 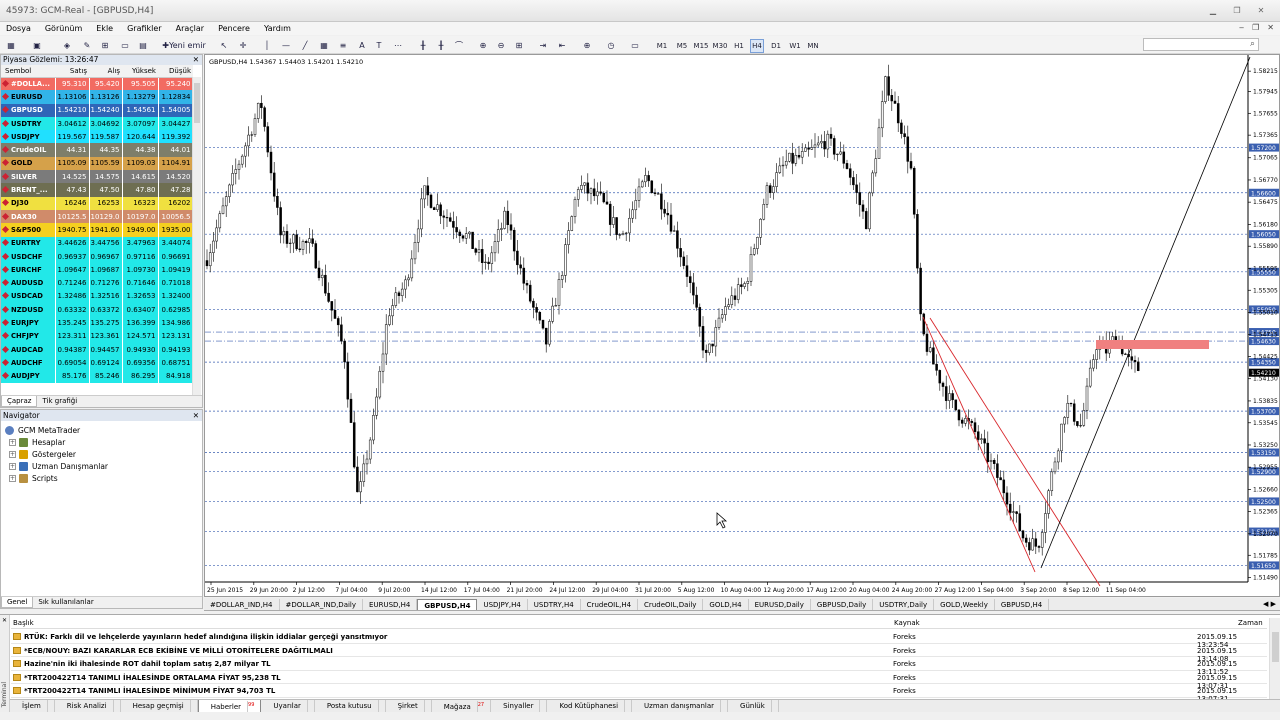 I want to click on col-2: Alış, so click(x=105, y=71).